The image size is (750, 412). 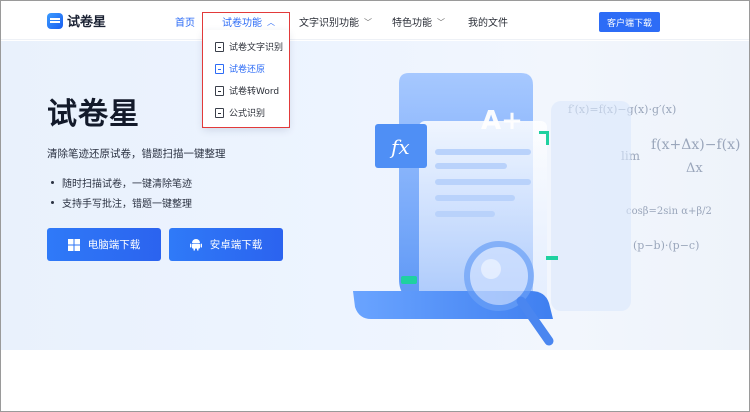 I want to click on grade-symbol: A+, so click(x=502, y=121).